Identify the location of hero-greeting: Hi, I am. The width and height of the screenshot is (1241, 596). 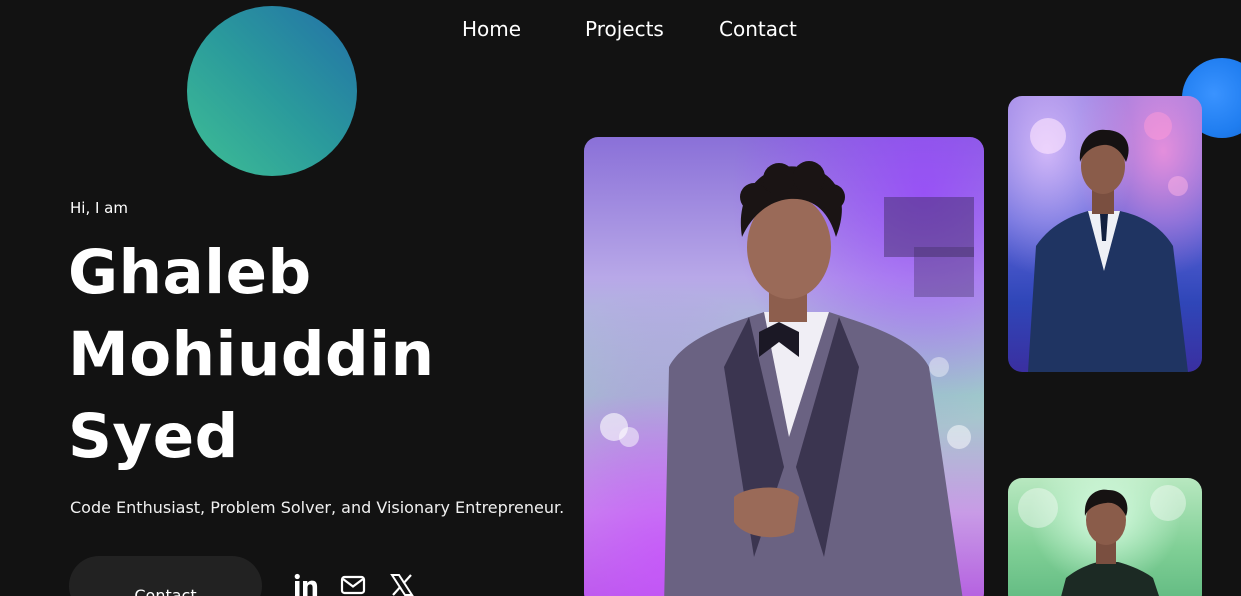
(99, 208).